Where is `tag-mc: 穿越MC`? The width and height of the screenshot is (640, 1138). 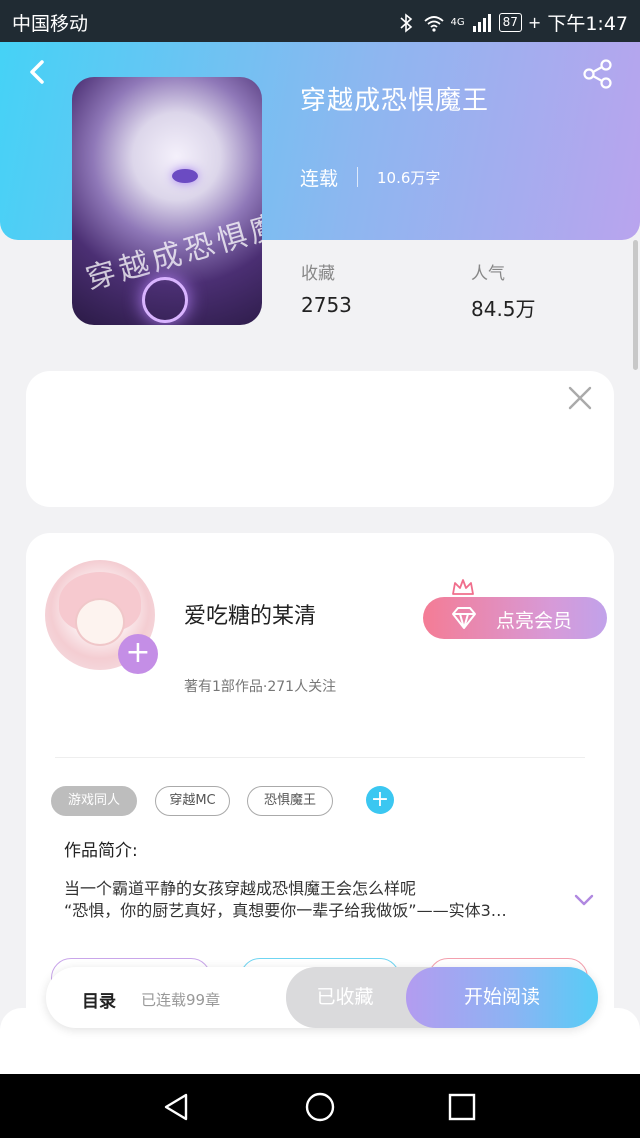
tag-mc: 穿越MC is located at coordinates (192, 801).